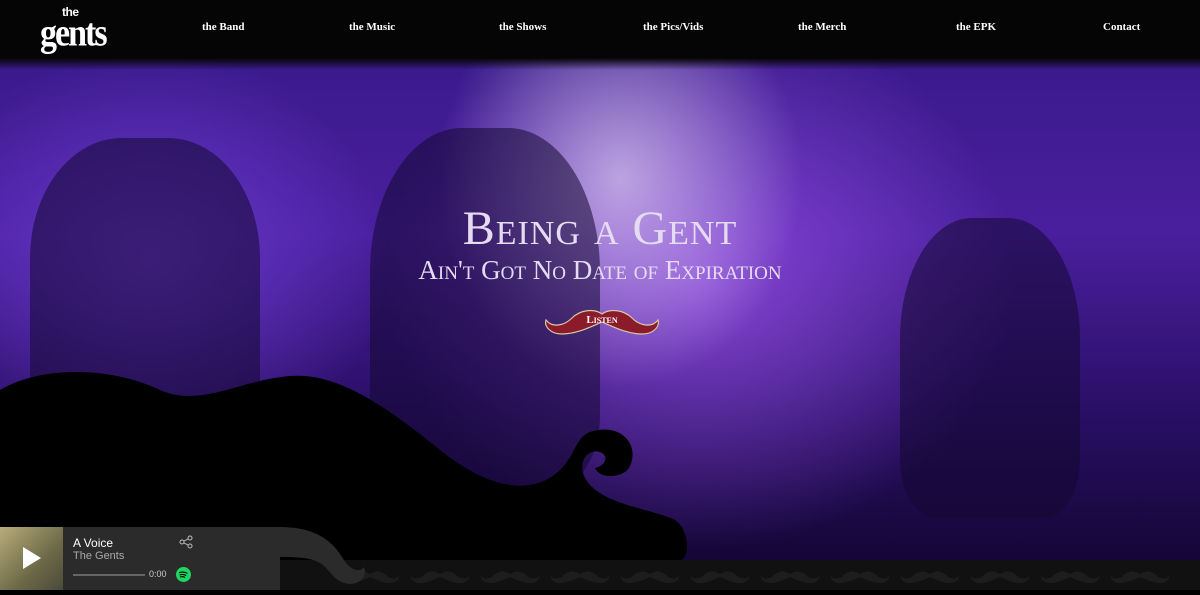 This screenshot has height=595, width=1200. What do you see at coordinates (600, 270) in the screenshot?
I see `hero-subtitle: Ain't Got No Date of Expiration` at bounding box center [600, 270].